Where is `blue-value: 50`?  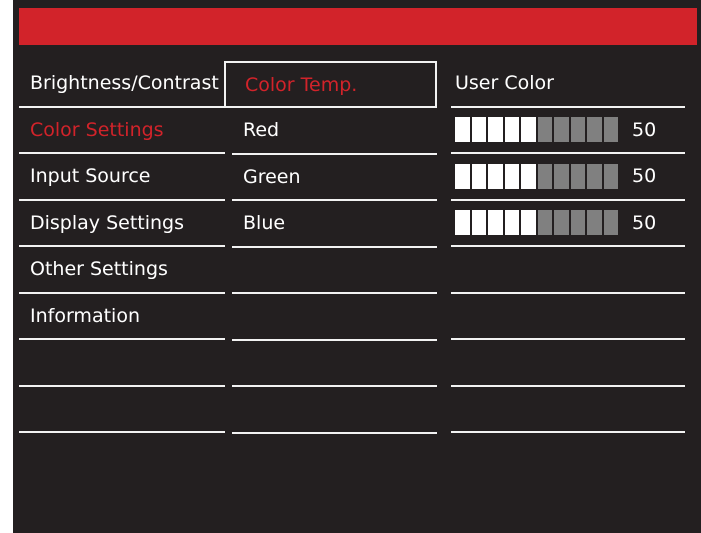
blue-value: 50 is located at coordinates (644, 222).